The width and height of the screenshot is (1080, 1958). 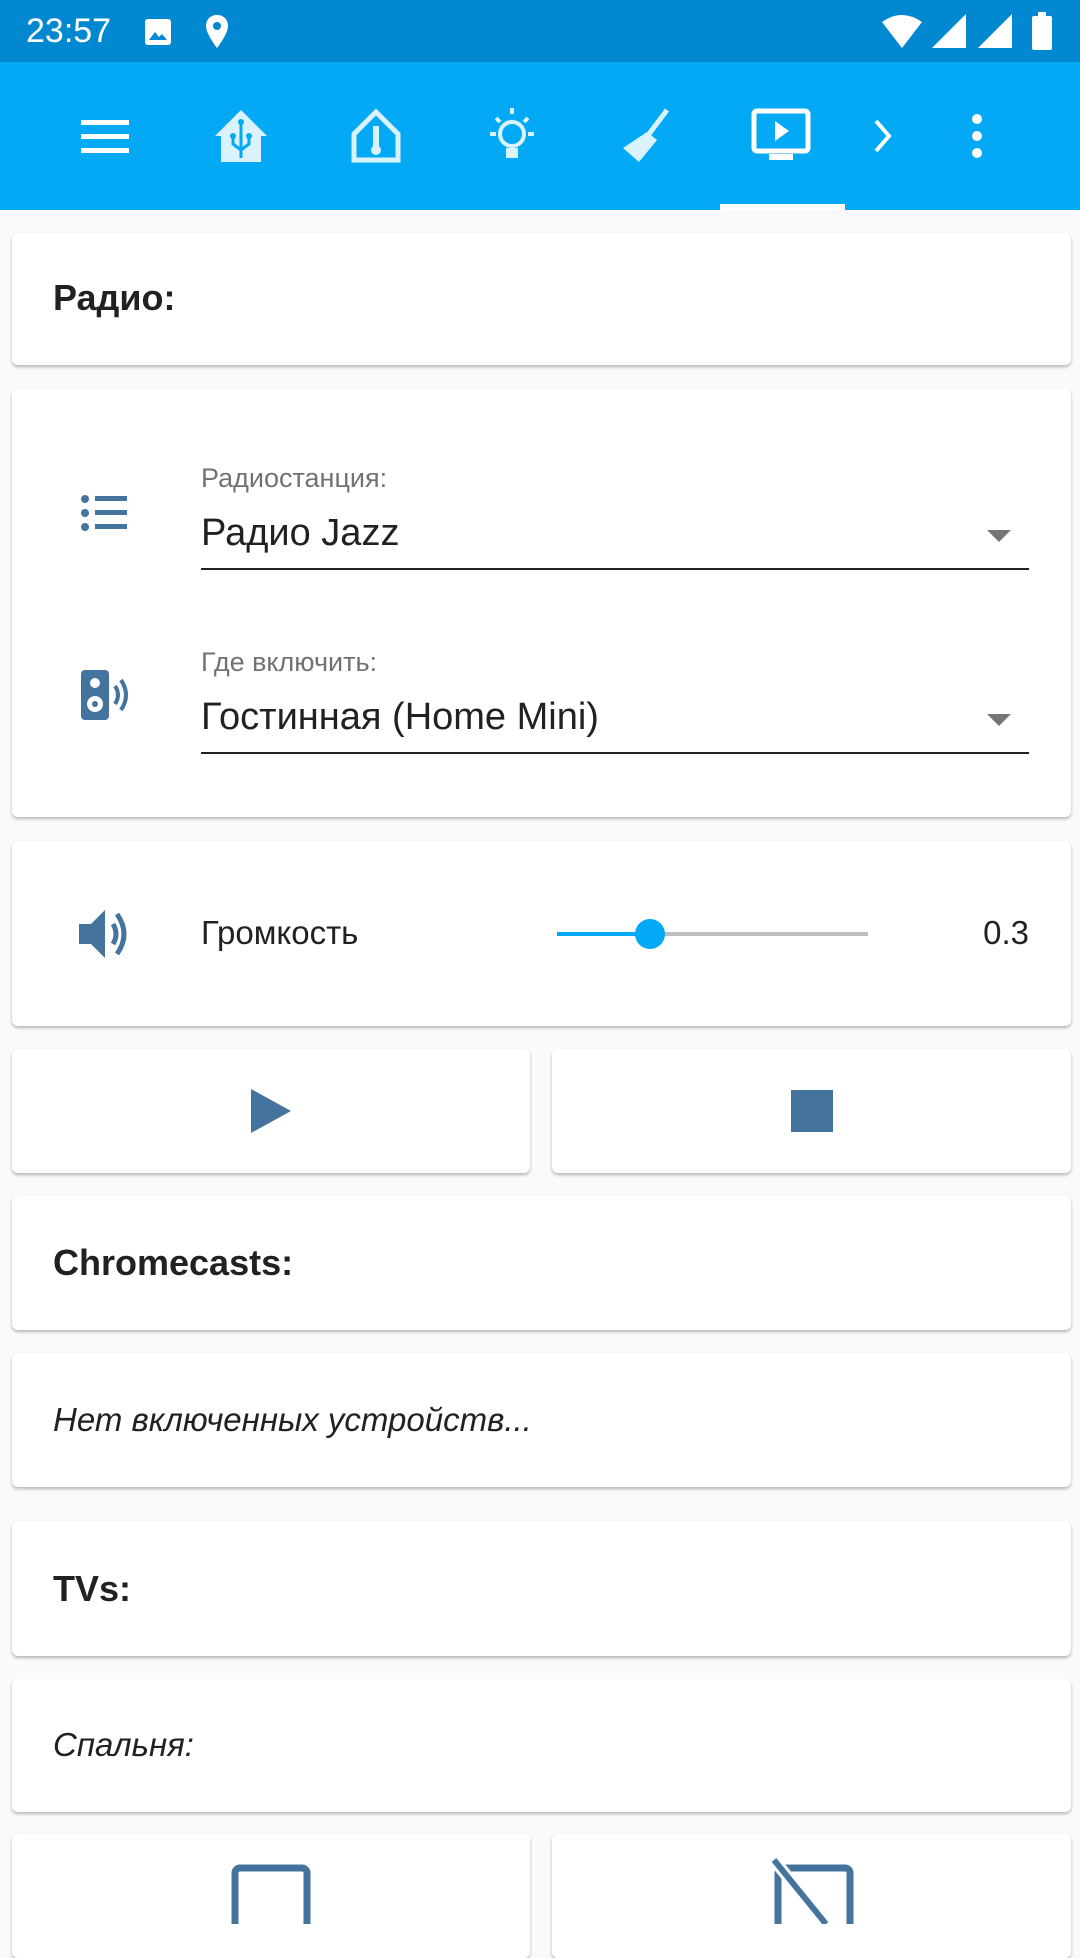 I want to click on menu-button, so click(x=105, y=136).